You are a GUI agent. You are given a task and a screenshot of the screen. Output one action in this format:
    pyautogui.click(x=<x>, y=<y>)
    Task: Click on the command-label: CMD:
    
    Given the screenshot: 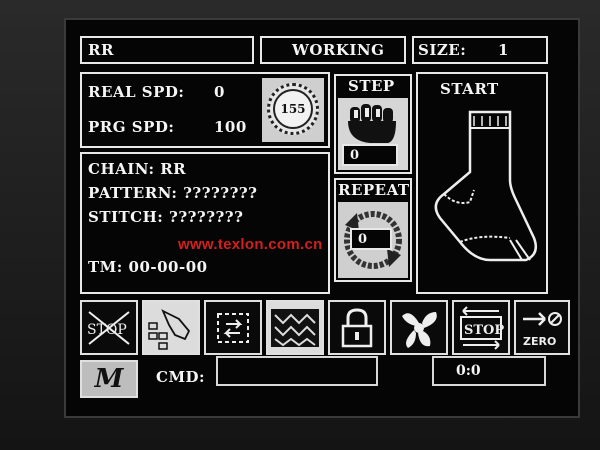 What is the action you would take?
    pyautogui.click(x=181, y=377)
    